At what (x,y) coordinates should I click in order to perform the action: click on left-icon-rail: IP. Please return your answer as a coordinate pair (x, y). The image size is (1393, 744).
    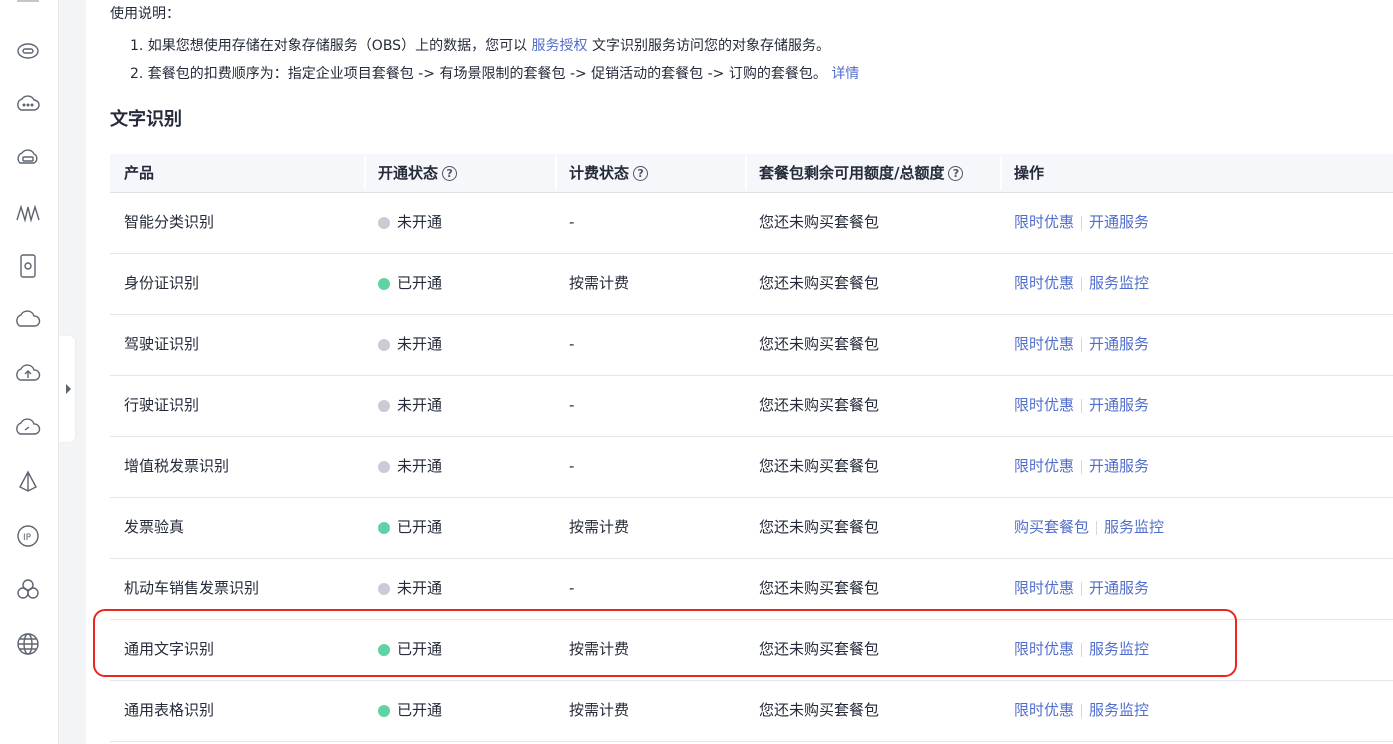
    Looking at the image, I should click on (29, 372).